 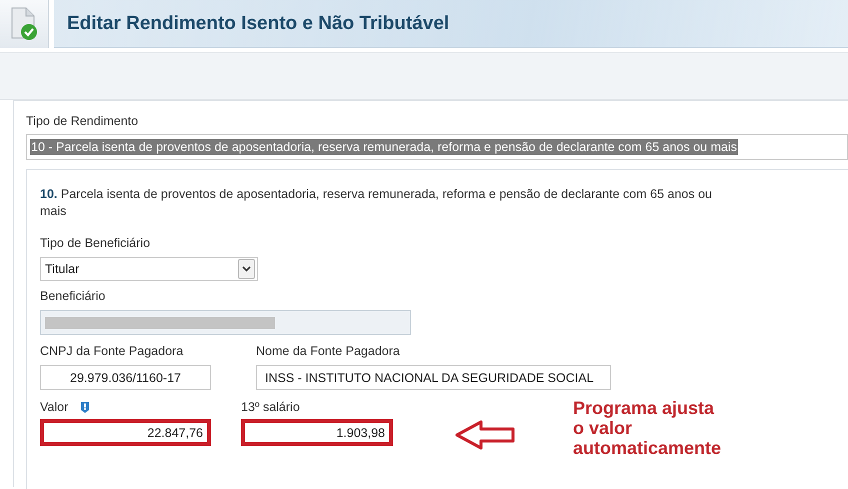 I want to click on info-icon, so click(x=85, y=407).